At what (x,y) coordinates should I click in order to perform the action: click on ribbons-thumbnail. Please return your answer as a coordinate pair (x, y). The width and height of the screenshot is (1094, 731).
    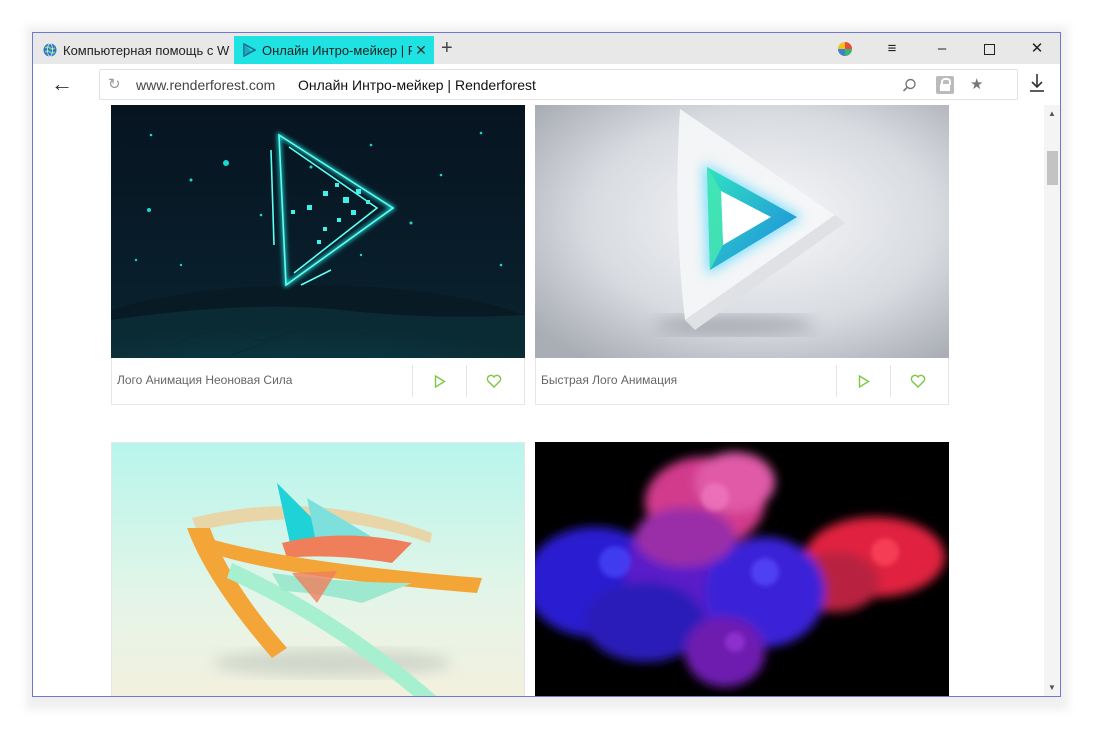
    Looking at the image, I should click on (318, 569).